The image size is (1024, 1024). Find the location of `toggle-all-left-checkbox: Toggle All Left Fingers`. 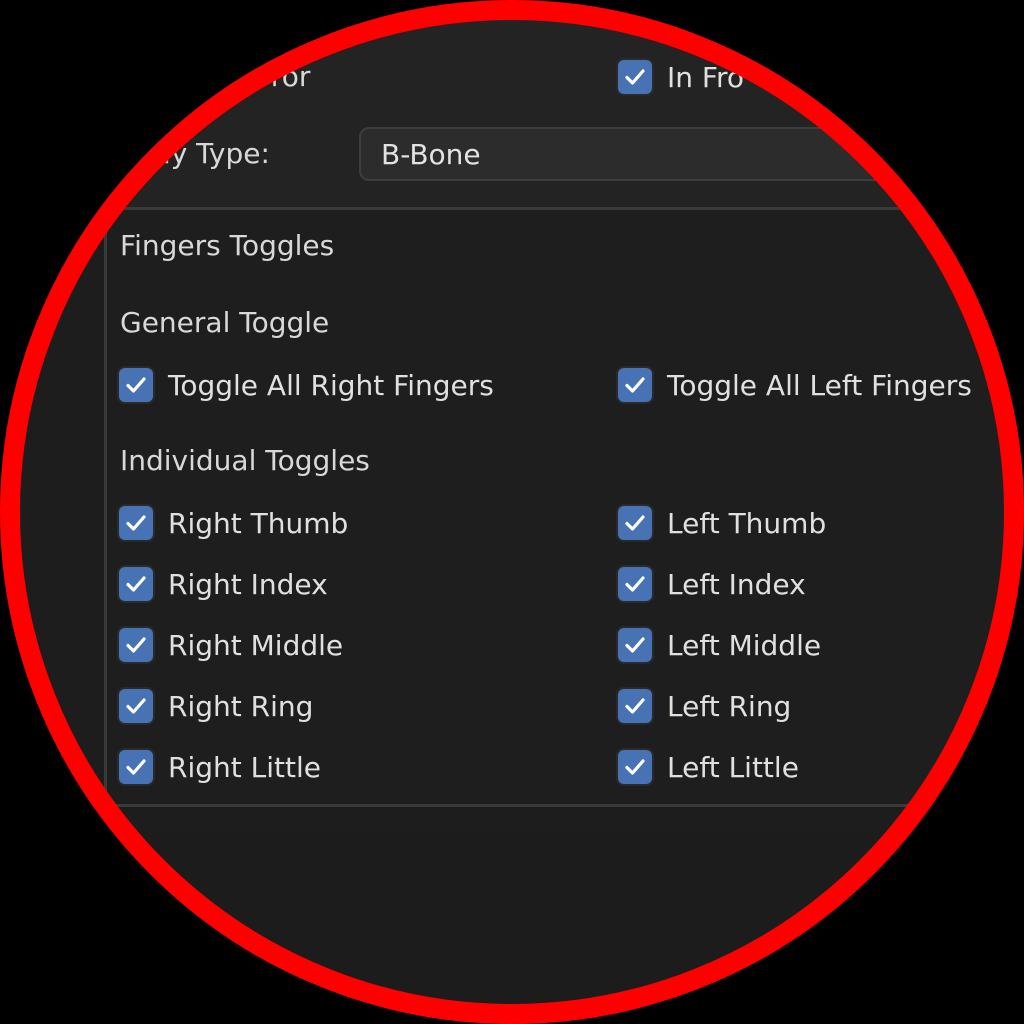

toggle-all-left-checkbox: Toggle All Left Fingers is located at coordinates (795, 385).